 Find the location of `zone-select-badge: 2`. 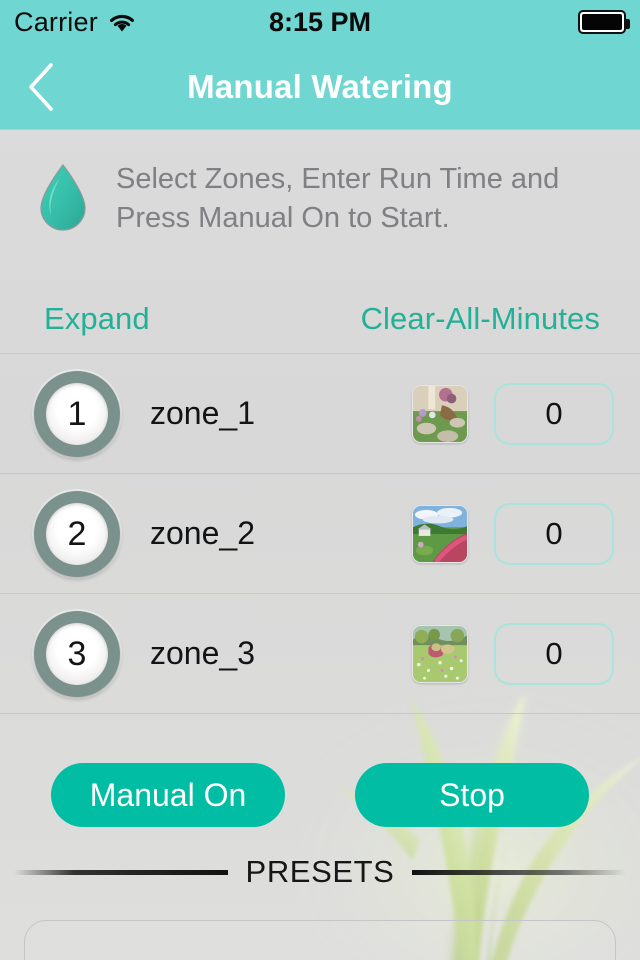

zone-select-badge: 2 is located at coordinates (77, 533).